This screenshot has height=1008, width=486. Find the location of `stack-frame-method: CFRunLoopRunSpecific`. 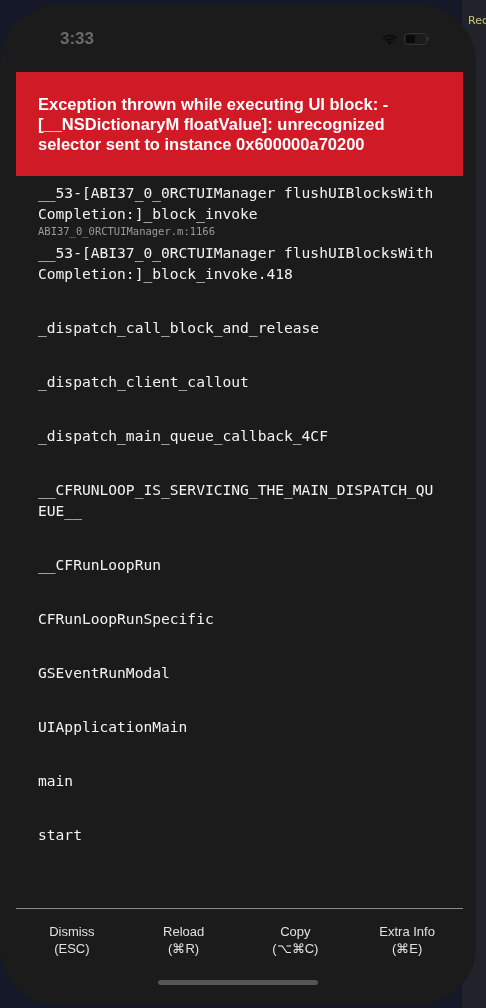

stack-frame-method: CFRunLoopRunSpecific is located at coordinates (126, 618).